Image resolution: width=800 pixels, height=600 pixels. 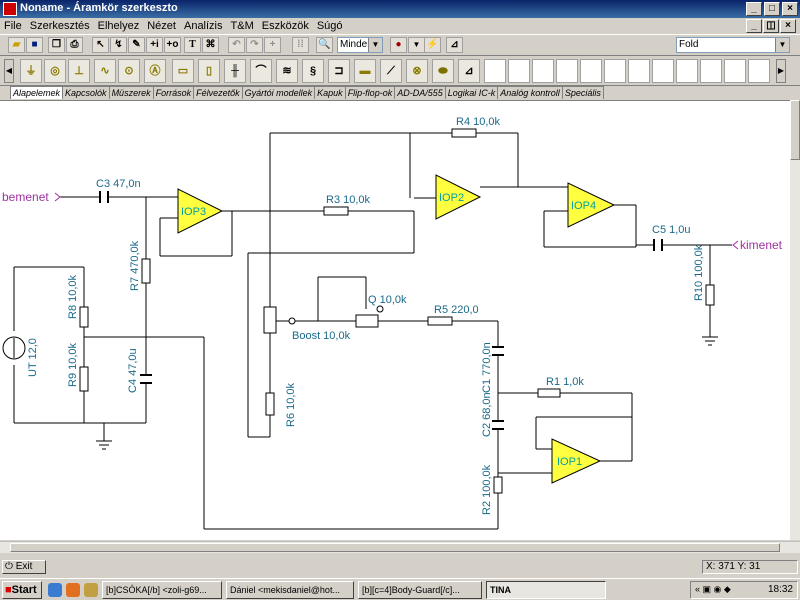 What do you see at coordinates (154, 45) in the screenshot?
I see `input-marker-icon: +i` at bounding box center [154, 45].